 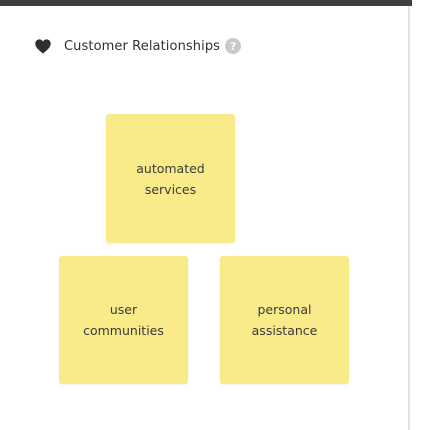 I want to click on sticky-note-automated-services: automated services, so click(x=170, y=178).